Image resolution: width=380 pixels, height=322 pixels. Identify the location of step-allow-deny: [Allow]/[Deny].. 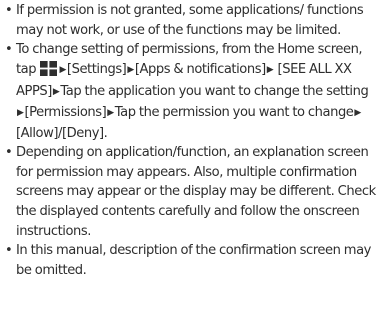
(62, 133).